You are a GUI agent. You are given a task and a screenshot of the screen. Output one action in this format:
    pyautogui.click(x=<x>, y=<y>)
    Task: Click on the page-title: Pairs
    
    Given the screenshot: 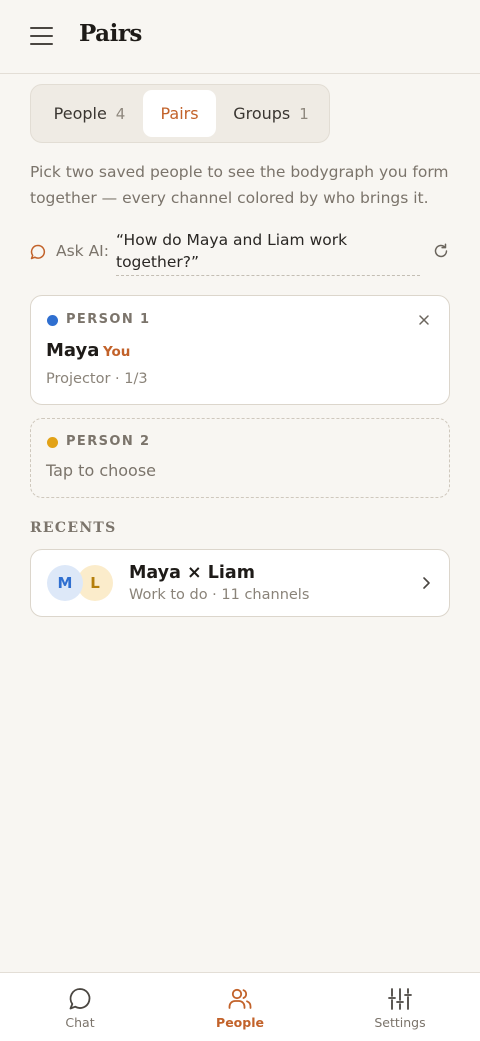 What is the action you would take?
    pyautogui.click(x=110, y=33)
    